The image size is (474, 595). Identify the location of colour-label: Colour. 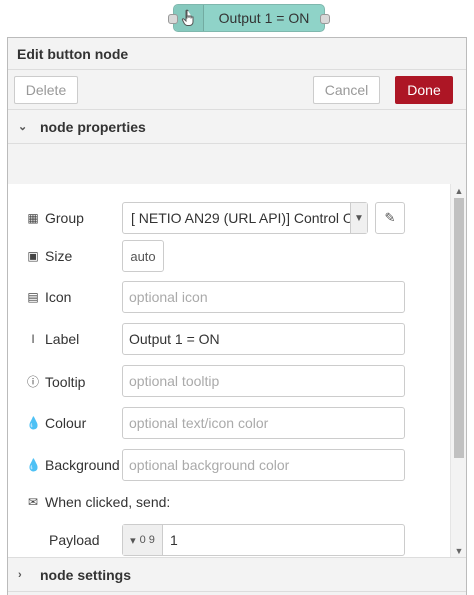
(66, 423).